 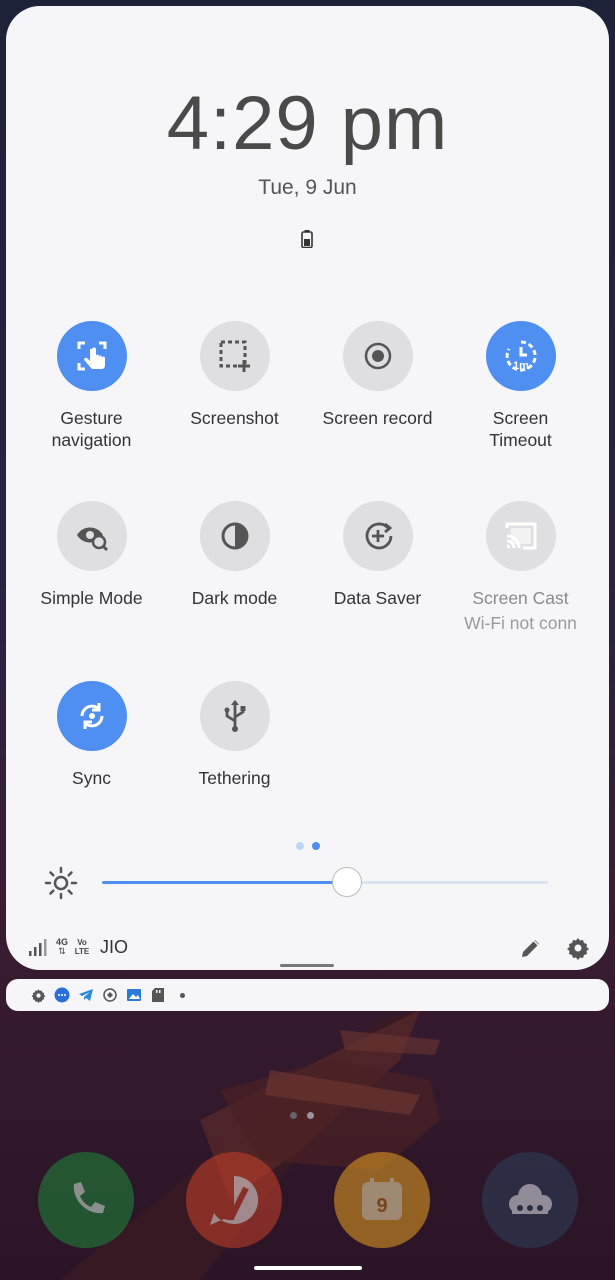 I want to click on data-saver-icon, so click(x=378, y=536).